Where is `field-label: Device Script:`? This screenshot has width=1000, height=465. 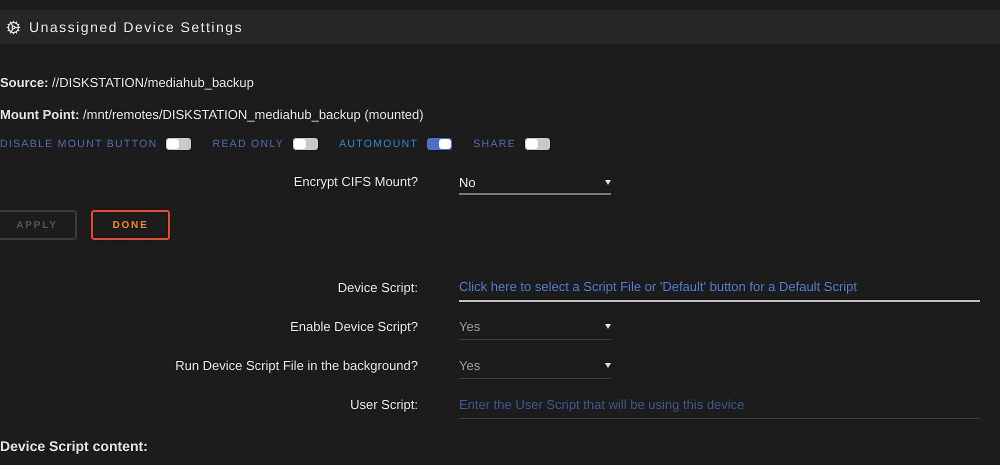
field-label: Device Script: is located at coordinates (377, 287).